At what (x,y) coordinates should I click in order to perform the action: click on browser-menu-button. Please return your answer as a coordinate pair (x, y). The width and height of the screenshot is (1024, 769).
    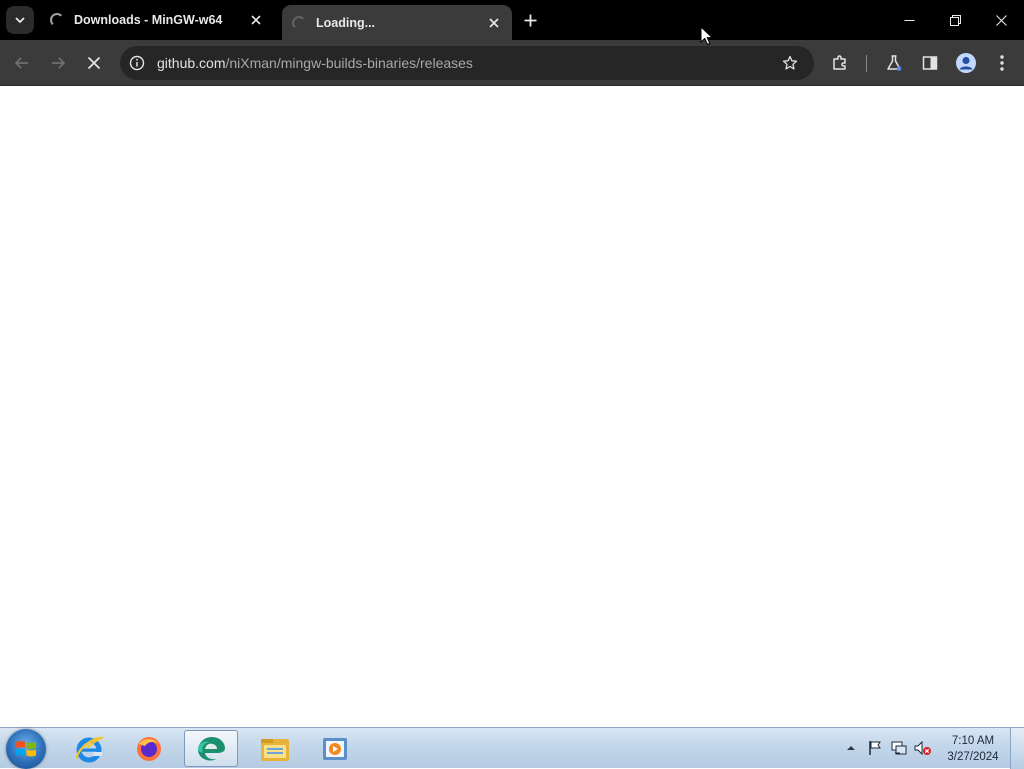
    Looking at the image, I should click on (1002, 63).